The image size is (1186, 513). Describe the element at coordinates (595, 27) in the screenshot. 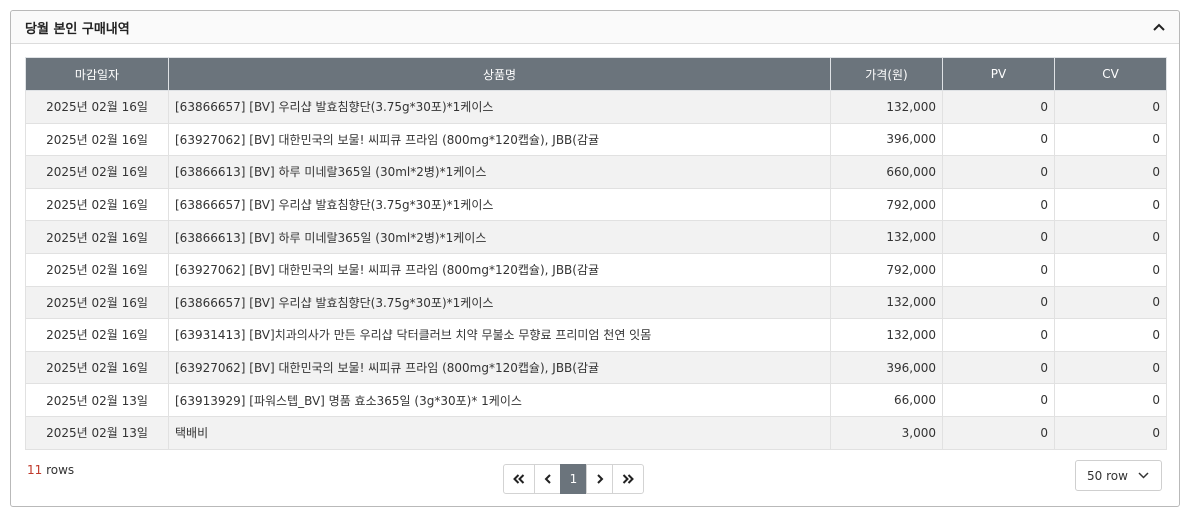

I see `panel-header: 당월 본인 구매내역` at that location.